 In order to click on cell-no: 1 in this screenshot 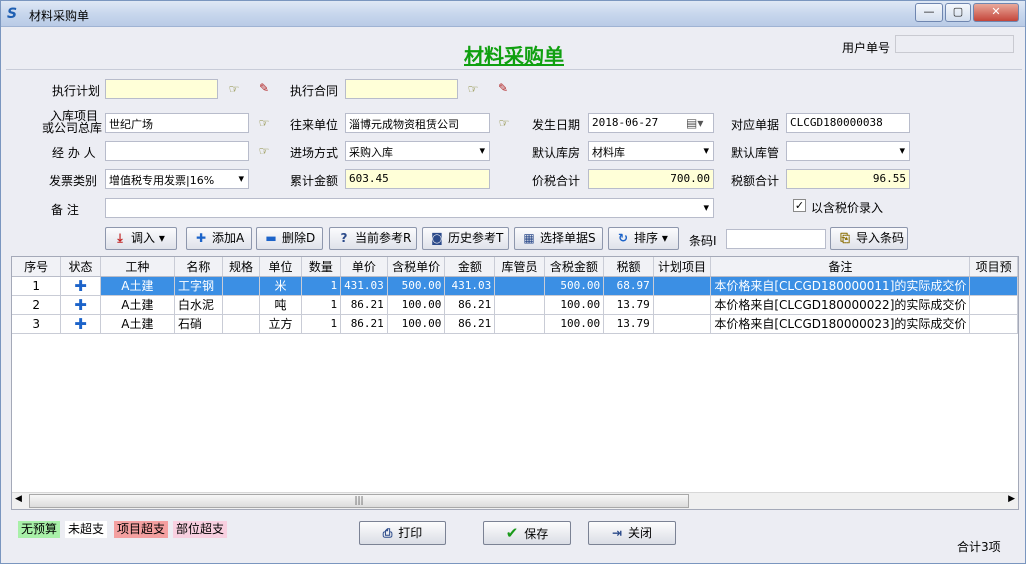, I will do `click(37, 286)`.